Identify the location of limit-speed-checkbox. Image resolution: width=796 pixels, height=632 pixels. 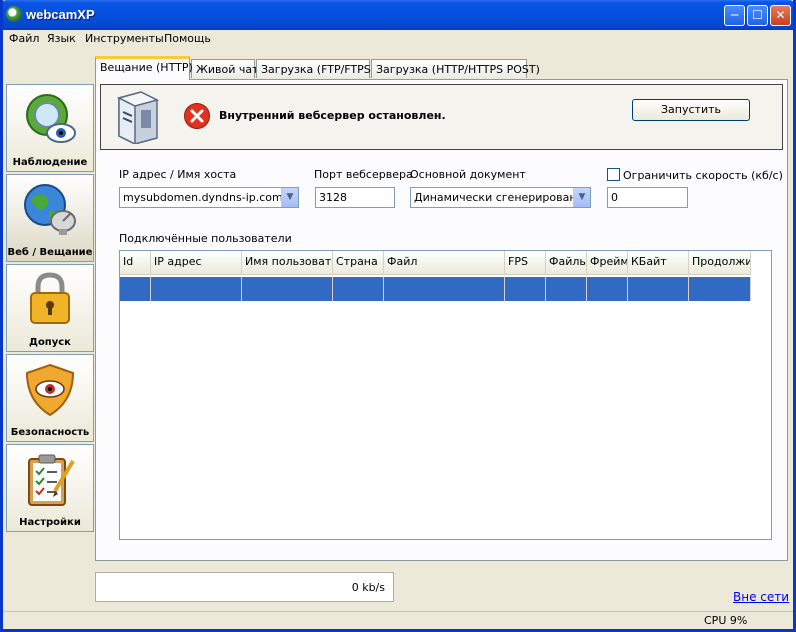
(613, 174).